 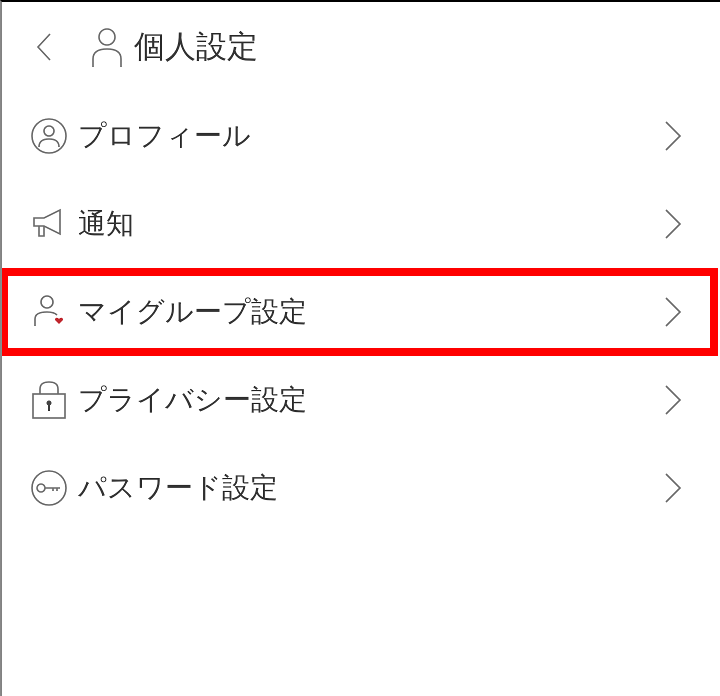 I want to click on menu-label: マイグループ設定, so click(x=193, y=312).